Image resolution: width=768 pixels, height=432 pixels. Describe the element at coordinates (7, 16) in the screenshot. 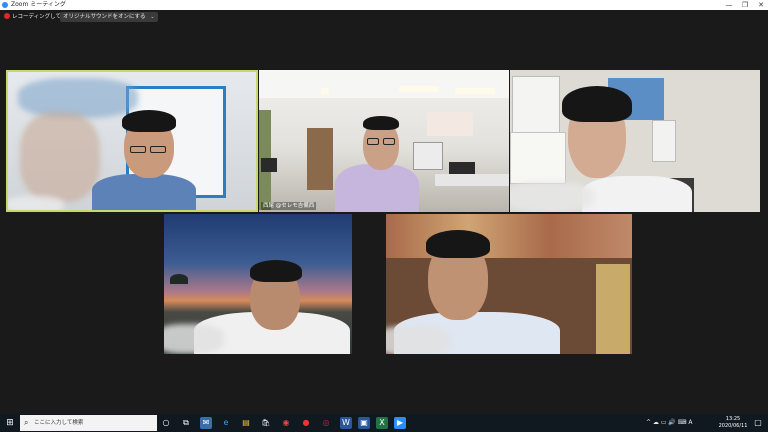

I see `recording-icon` at that location.